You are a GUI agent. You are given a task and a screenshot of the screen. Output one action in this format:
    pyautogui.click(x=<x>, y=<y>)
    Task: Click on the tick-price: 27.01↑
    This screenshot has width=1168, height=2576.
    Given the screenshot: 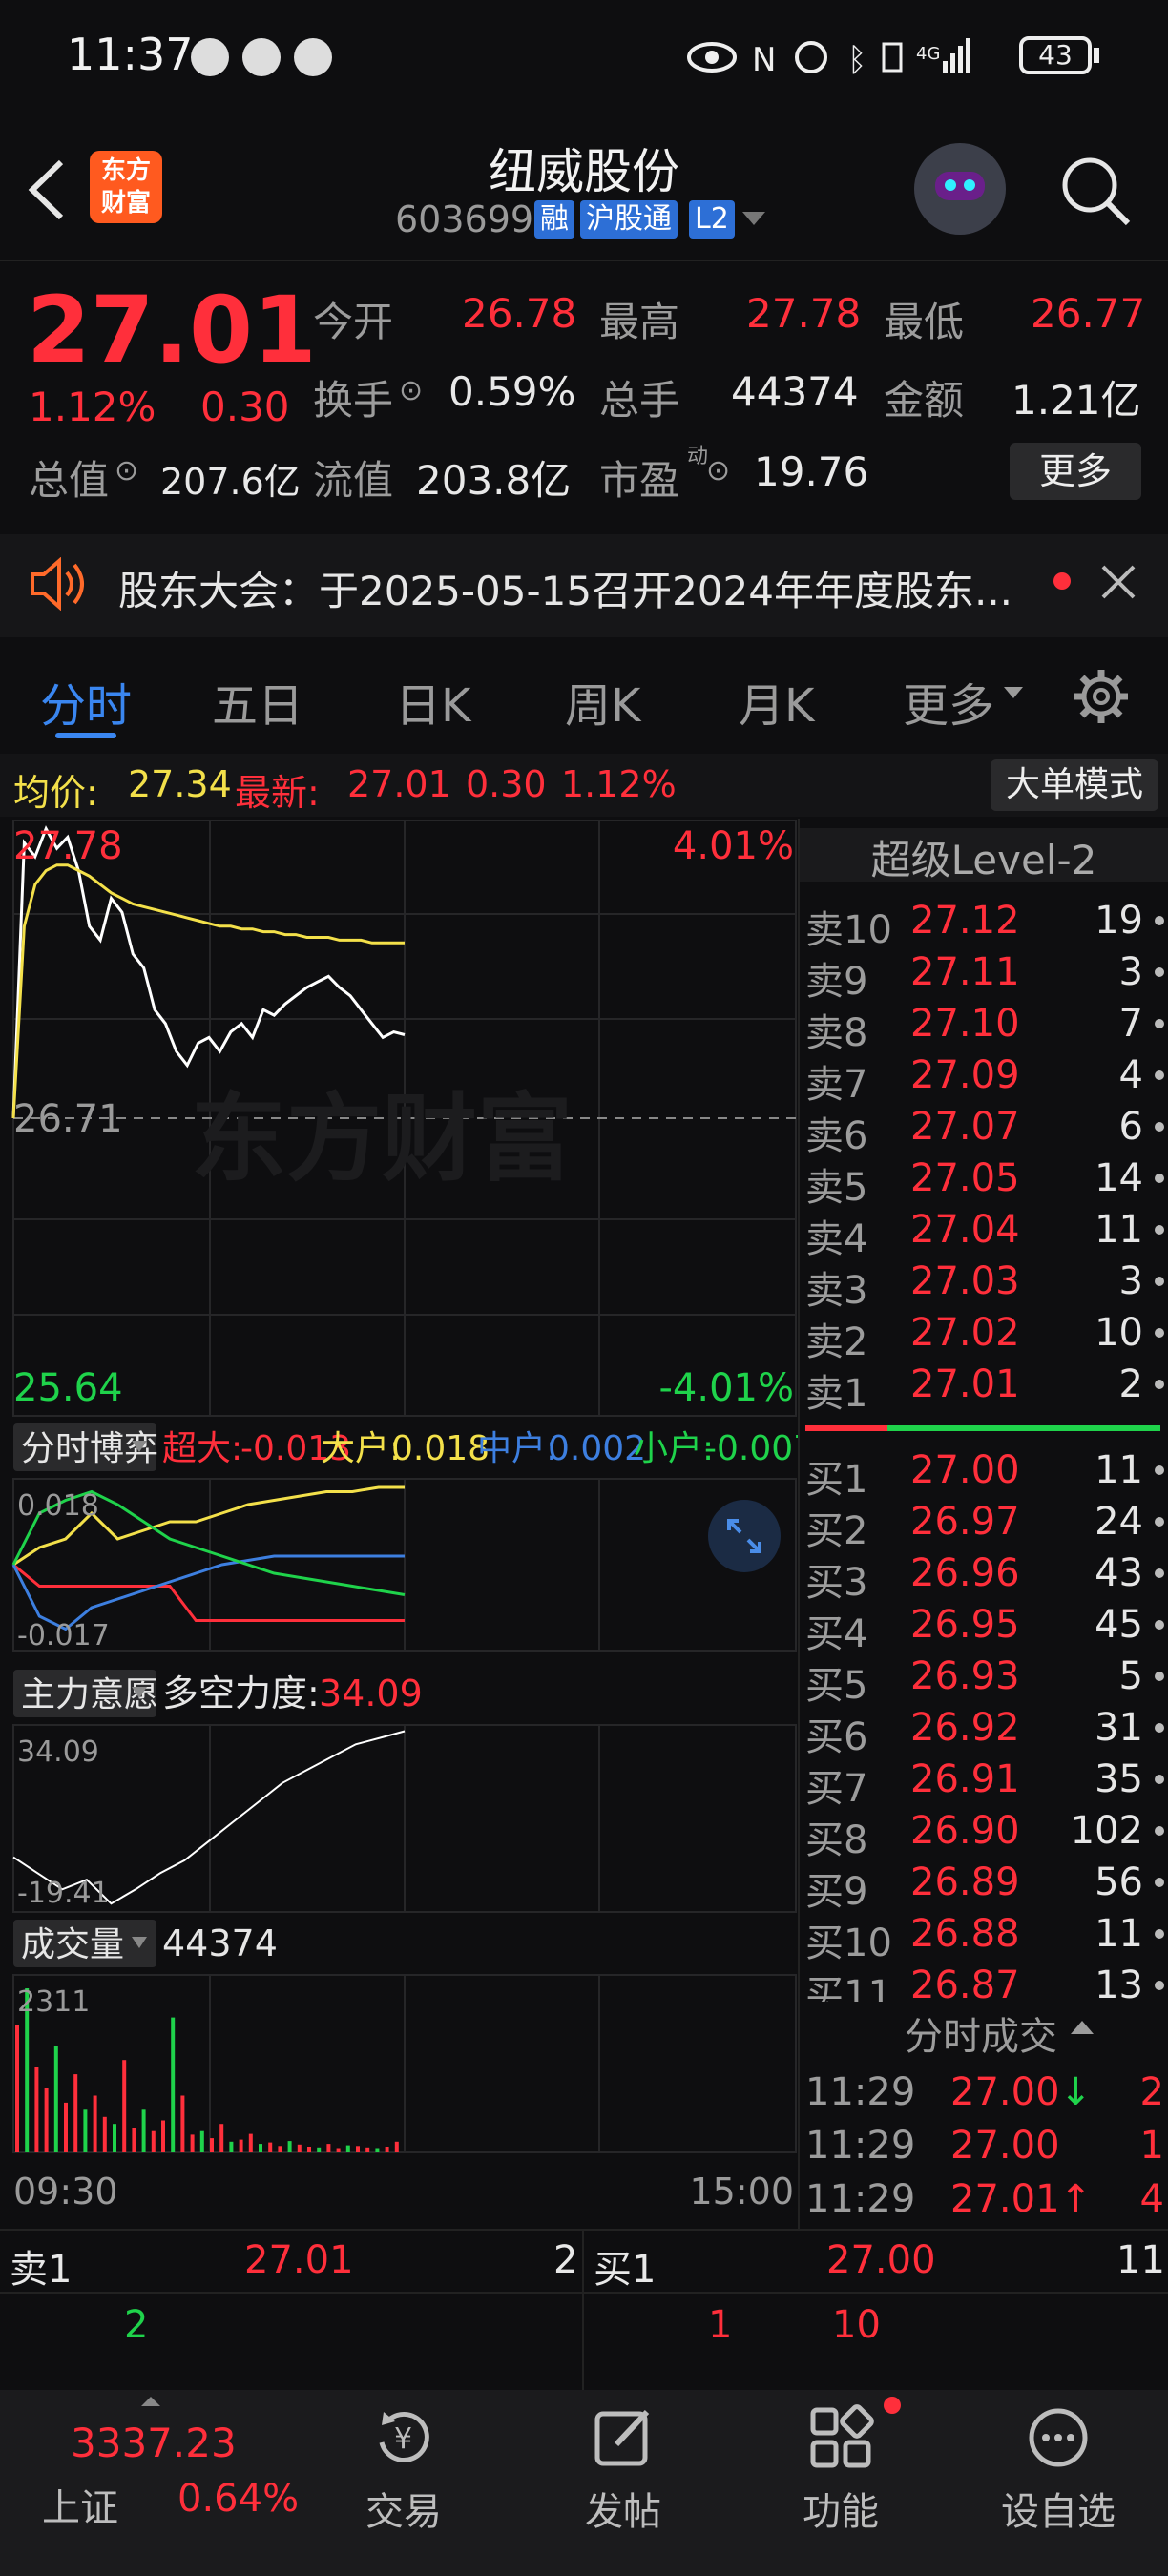 What is the action you would take?
    pyautogui.click(x=1021, y=2199)
    